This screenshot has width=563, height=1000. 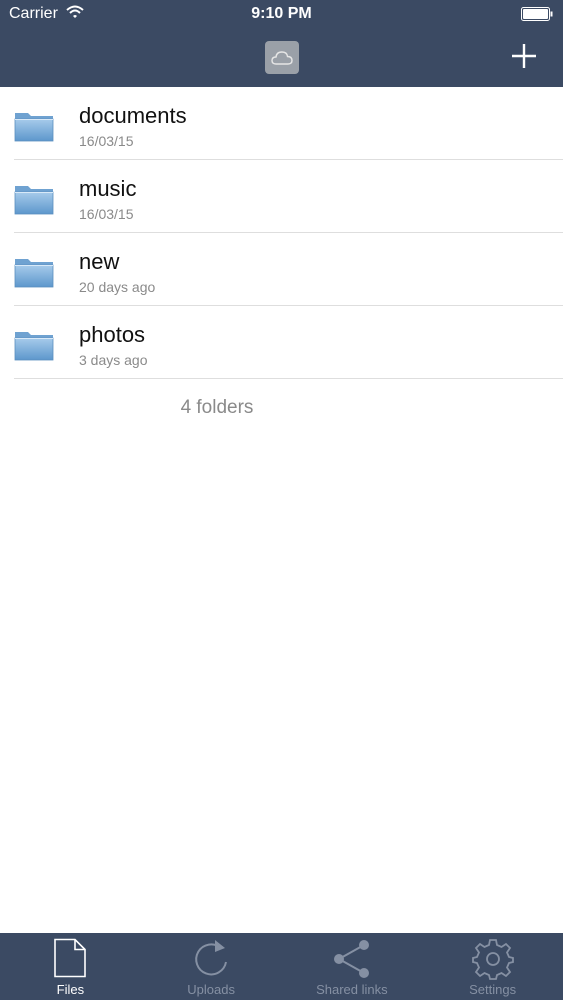 What do you see at coordinates (113, 360) in the screenshot?
I see `folder-date: 3 days ago` at bounding box center [113, 360].